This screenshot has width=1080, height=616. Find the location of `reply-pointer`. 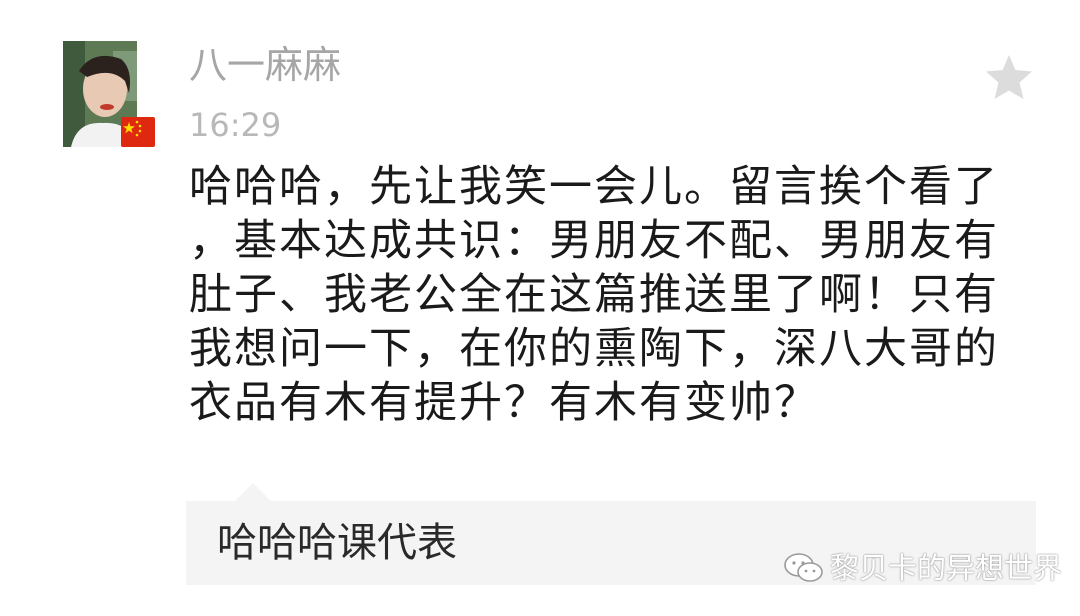

reply-pointer is located at coordinates (253, 492).